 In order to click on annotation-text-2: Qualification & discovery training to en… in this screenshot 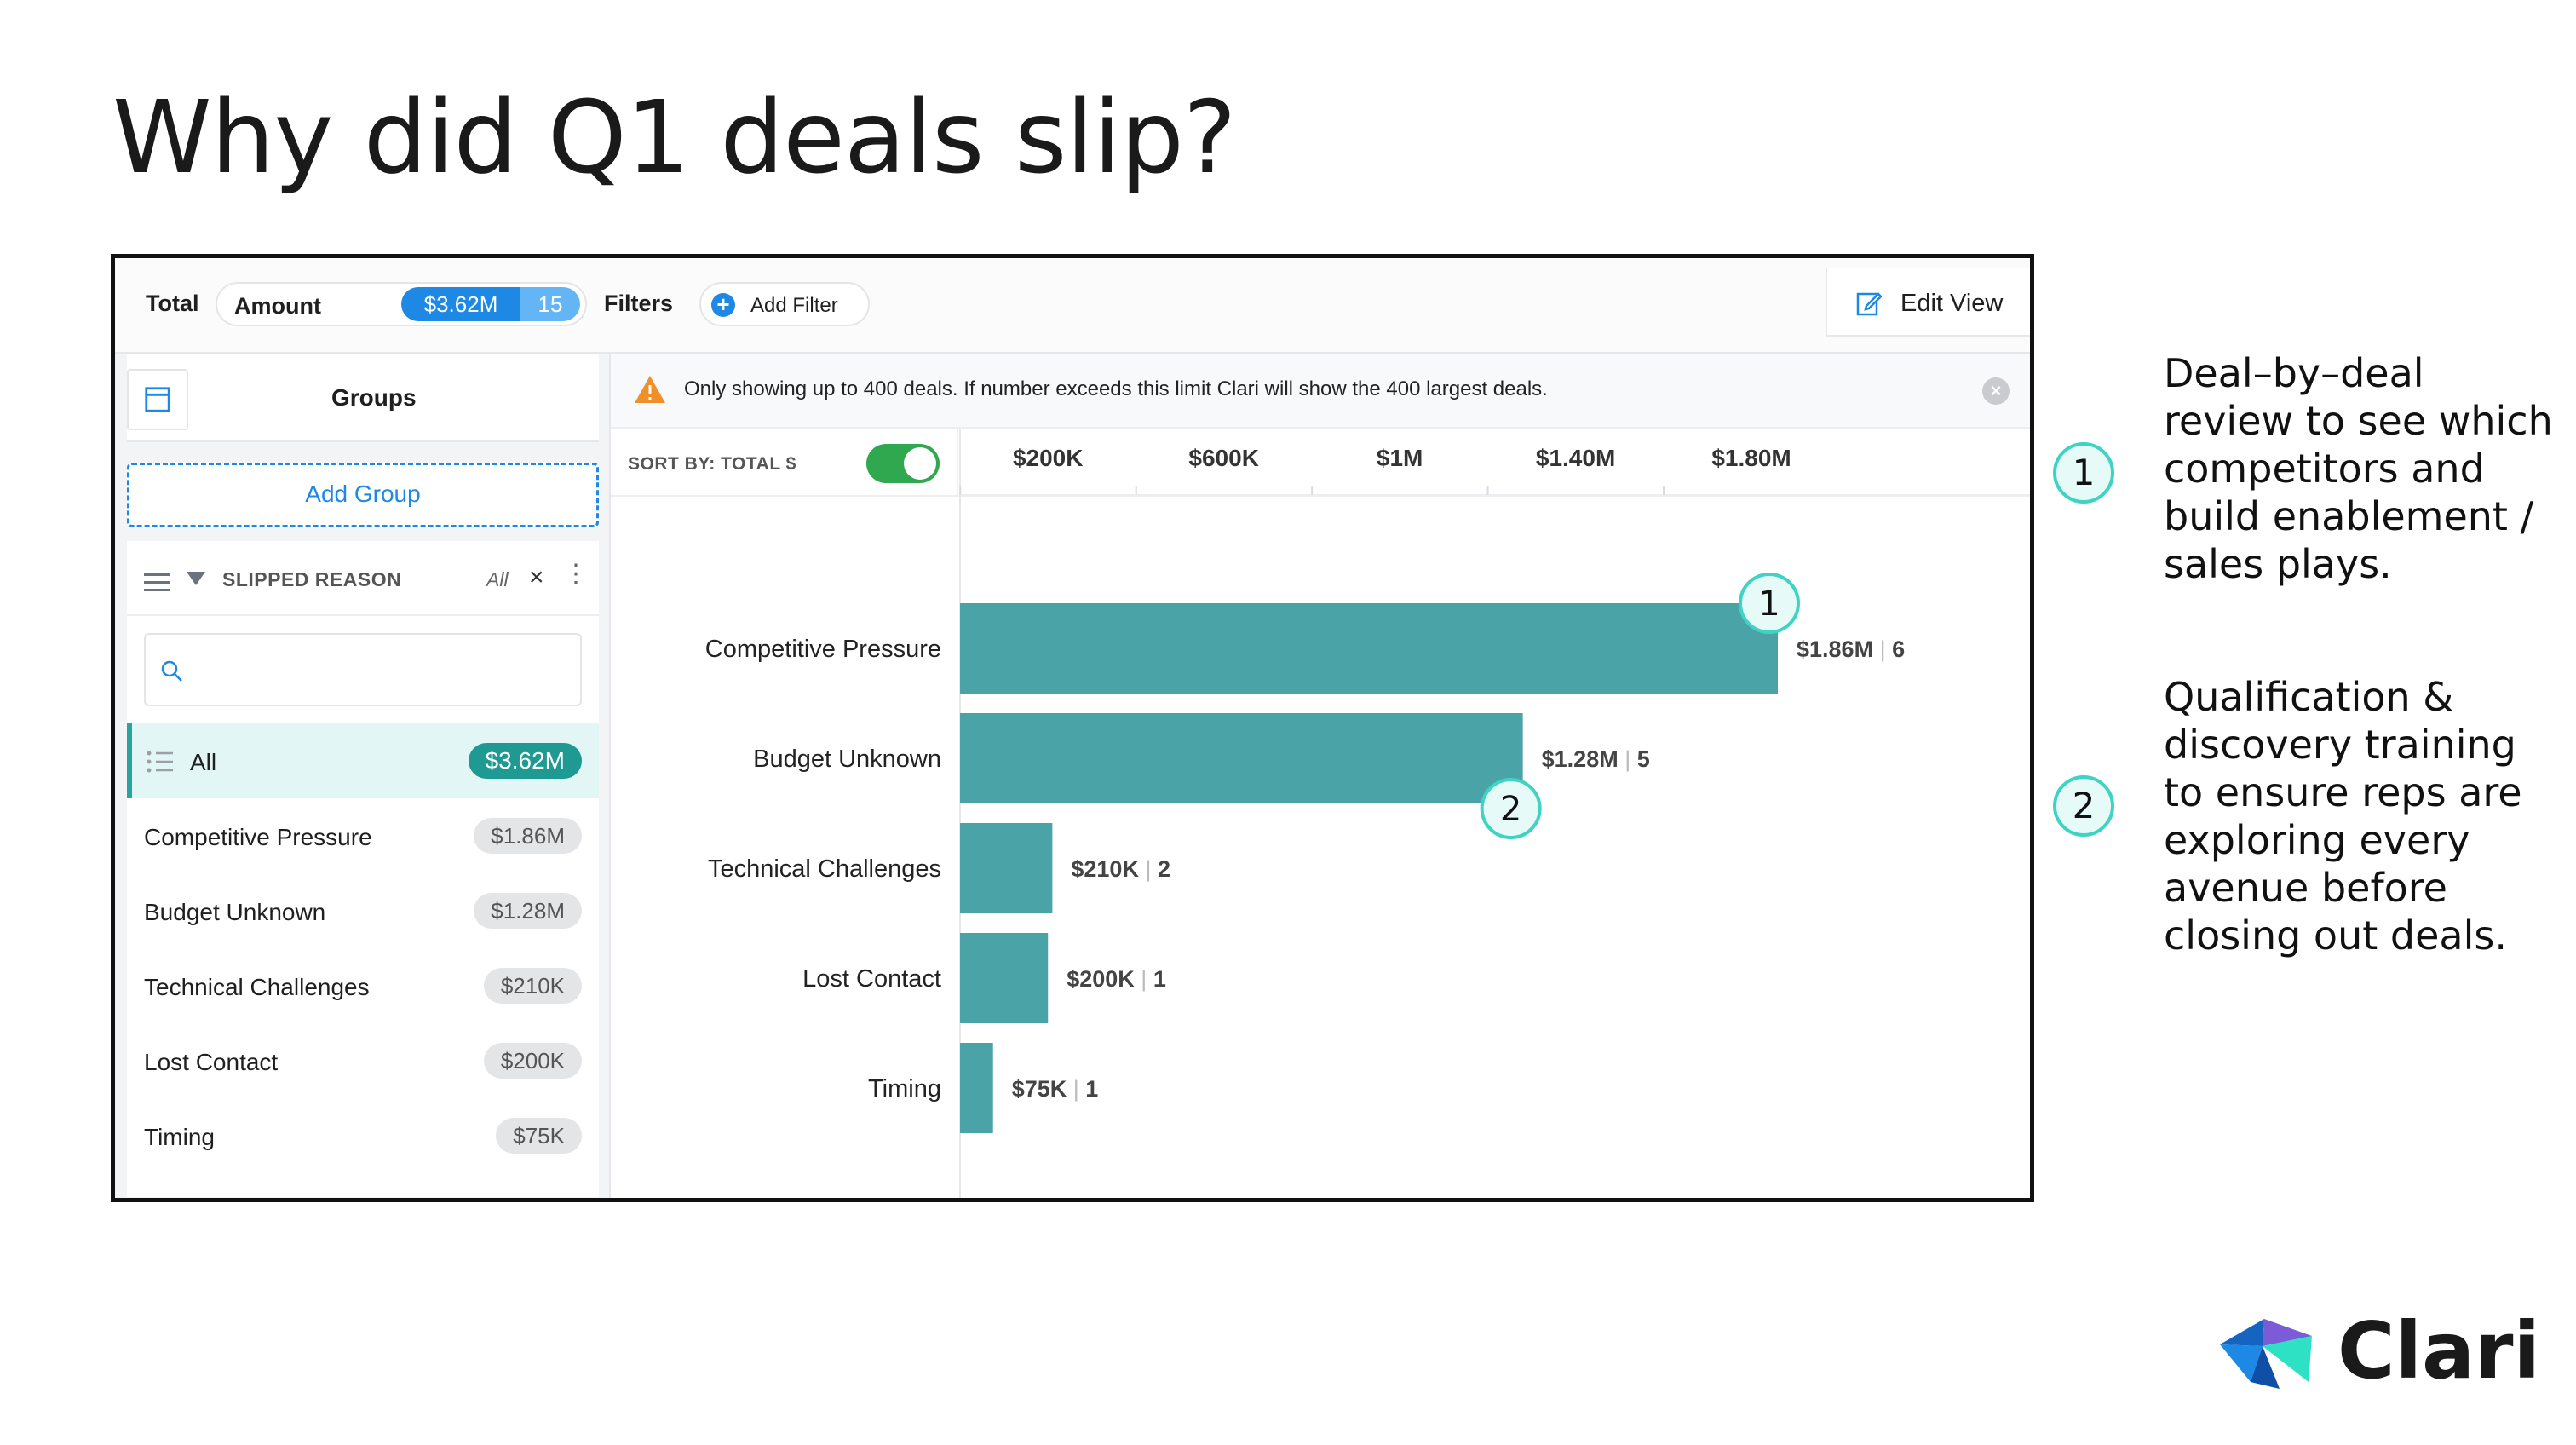, I will do `click(2343, 816)`.